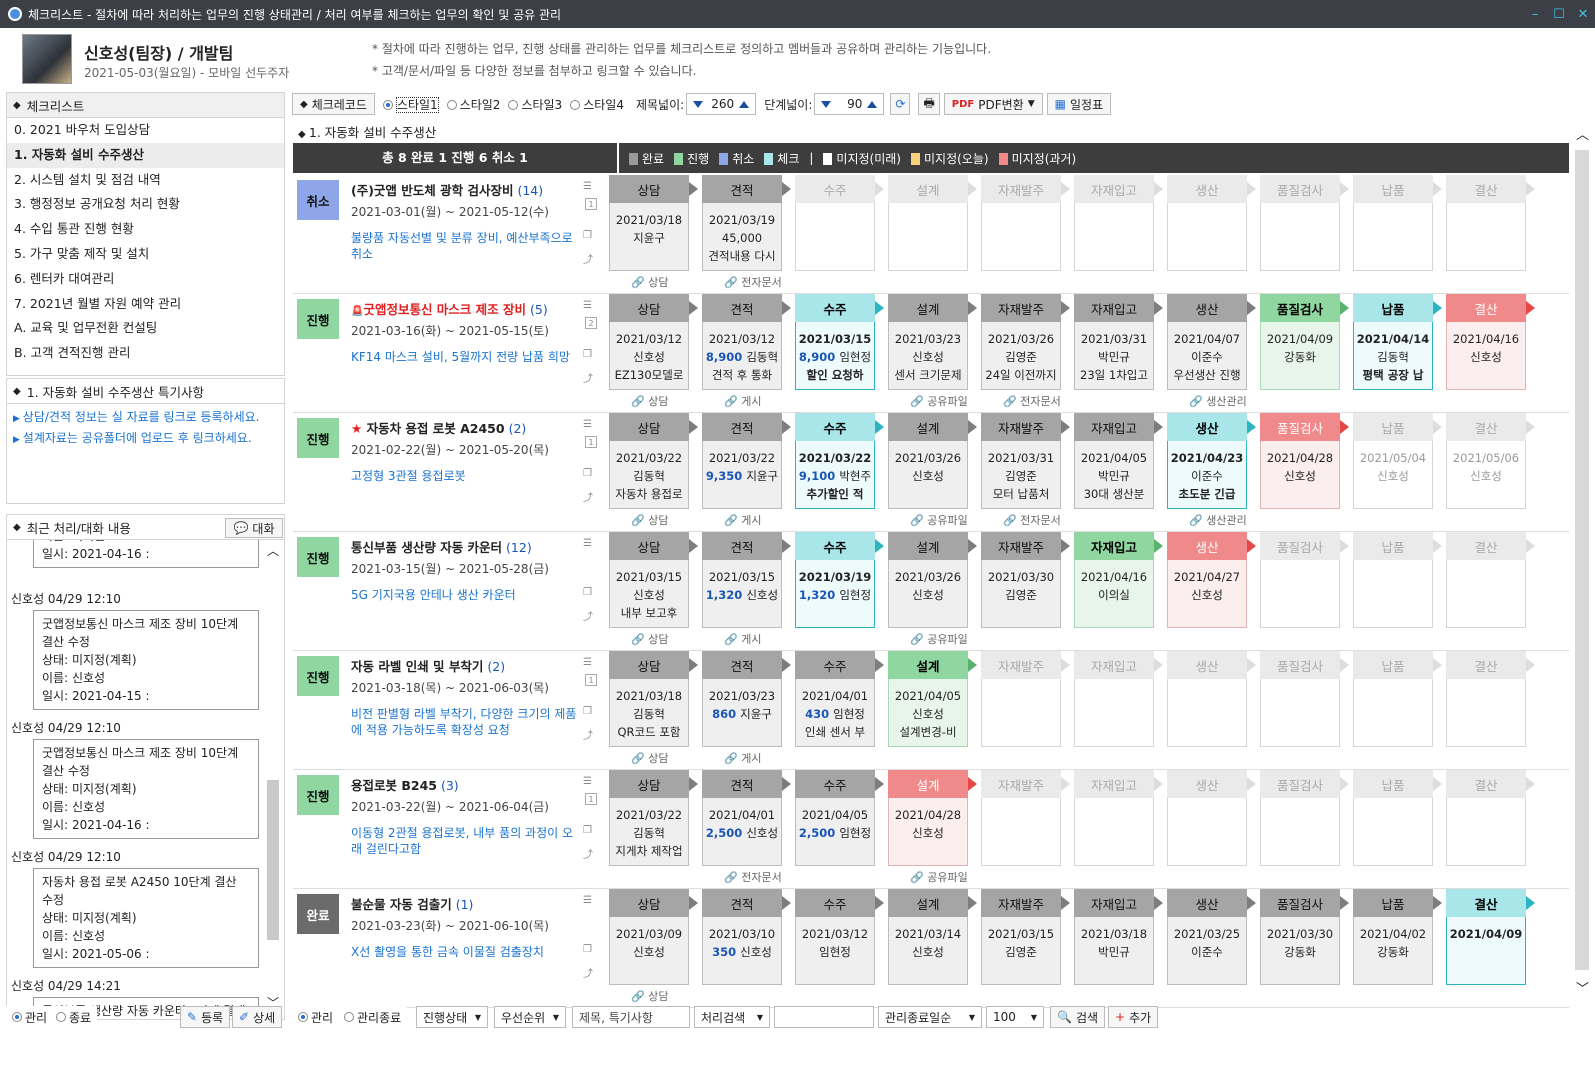 The height and width of the screenshot is (1074, 1595). I want to click on add-button: + 추가, so click(1133, 1017).